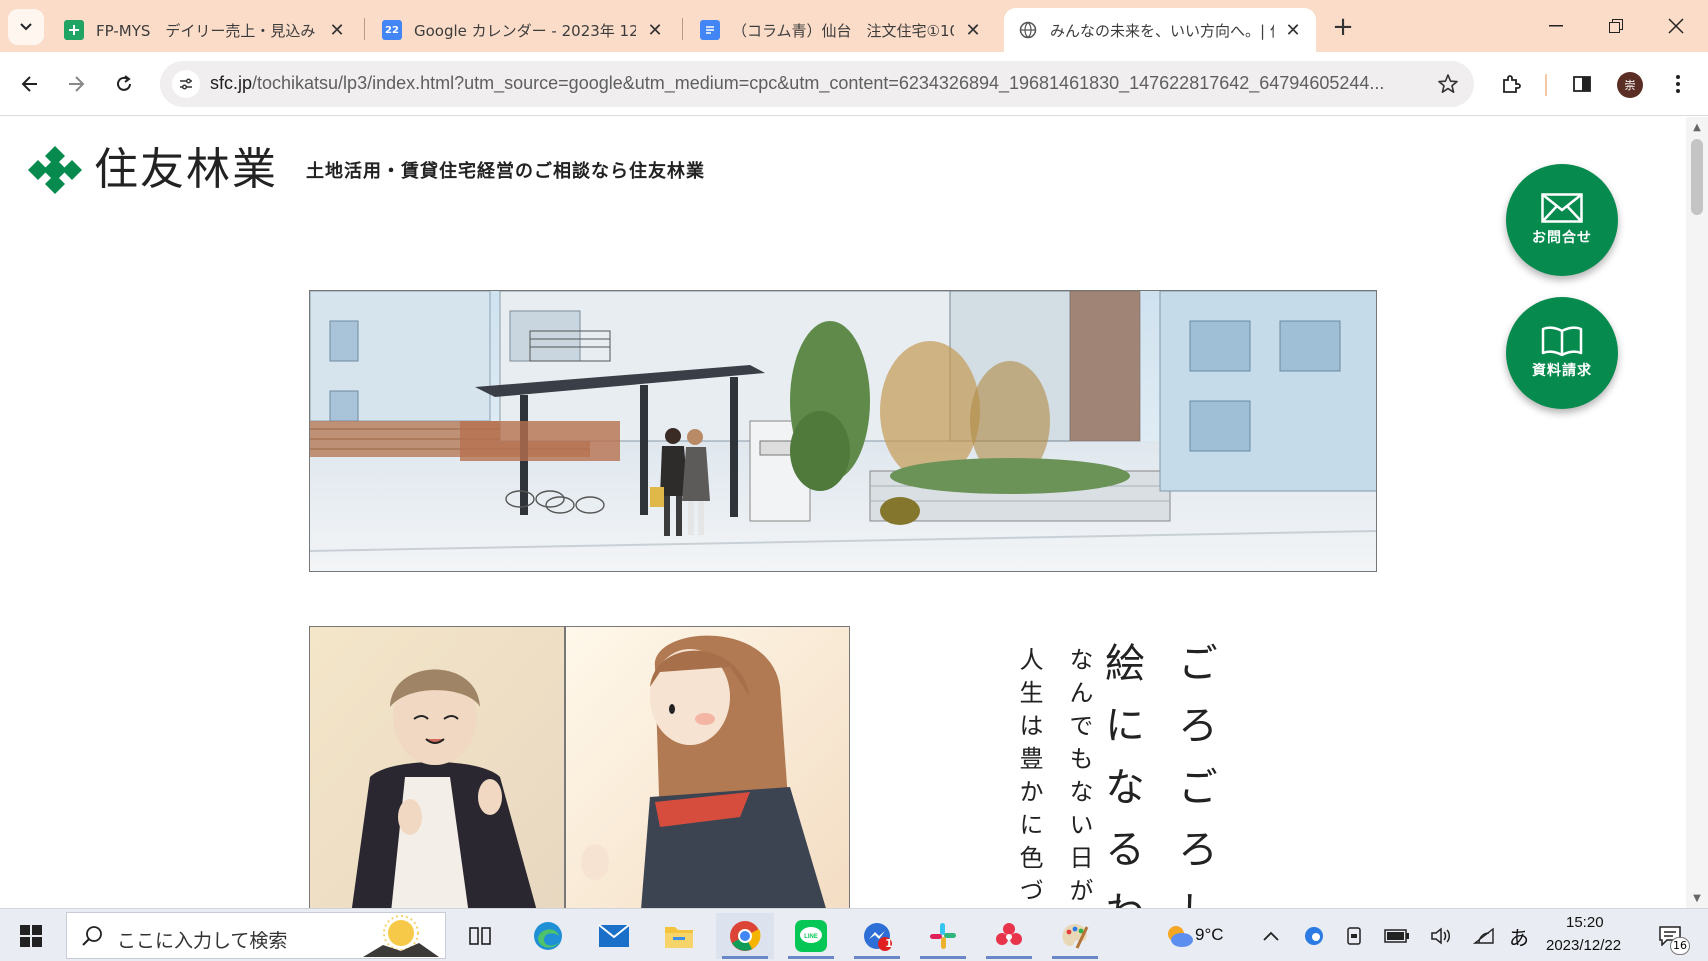 The image size is (1708, 961). What do you see at coordinates (523, 30) in the screenshot?
I see `tab-google-calendar: 22 Google カレンダー - 2023年 12月 ✕` at bounding box center [523, 30].